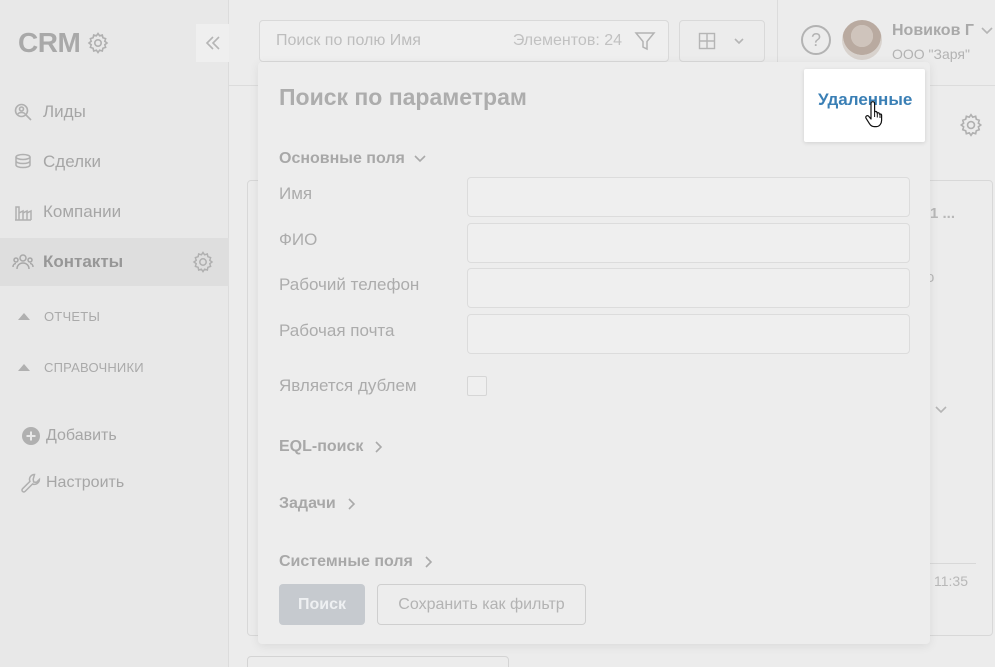 This screenshot has height=667, width=995. Describe the element at coordinates (23, 112) in the screenshot. I see `leads-icon` at that location.